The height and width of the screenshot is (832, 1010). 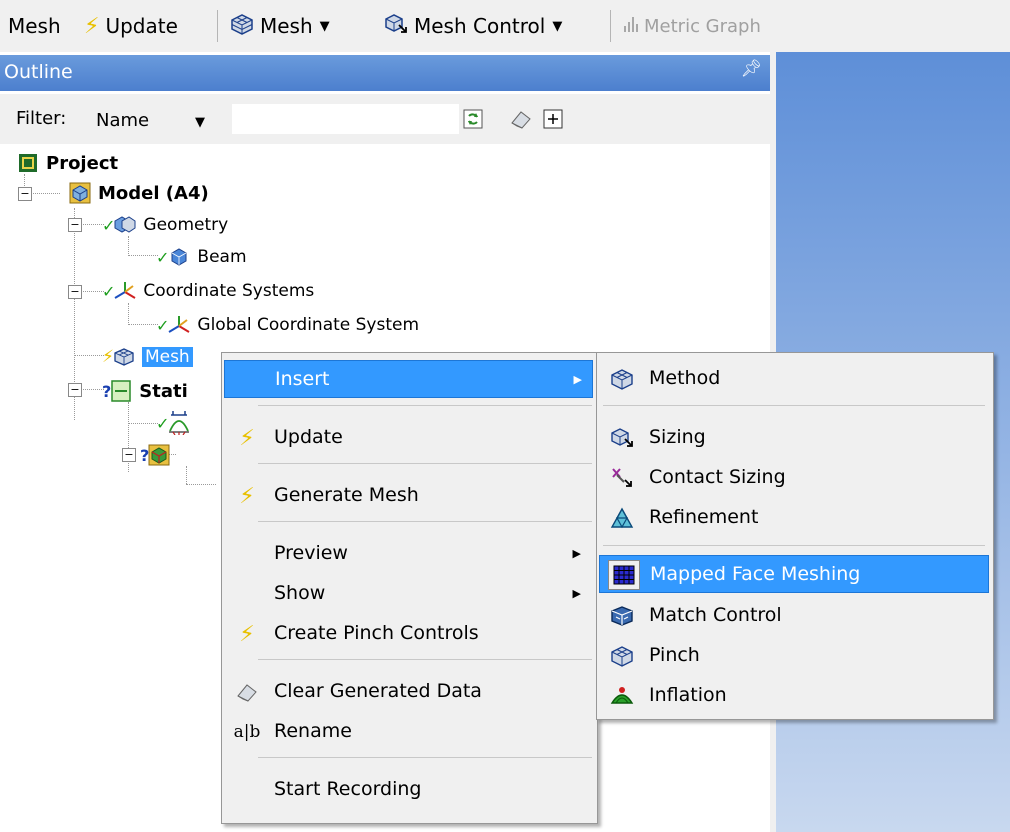 I want to click on analysis-icon, so click(x=121, y=391).